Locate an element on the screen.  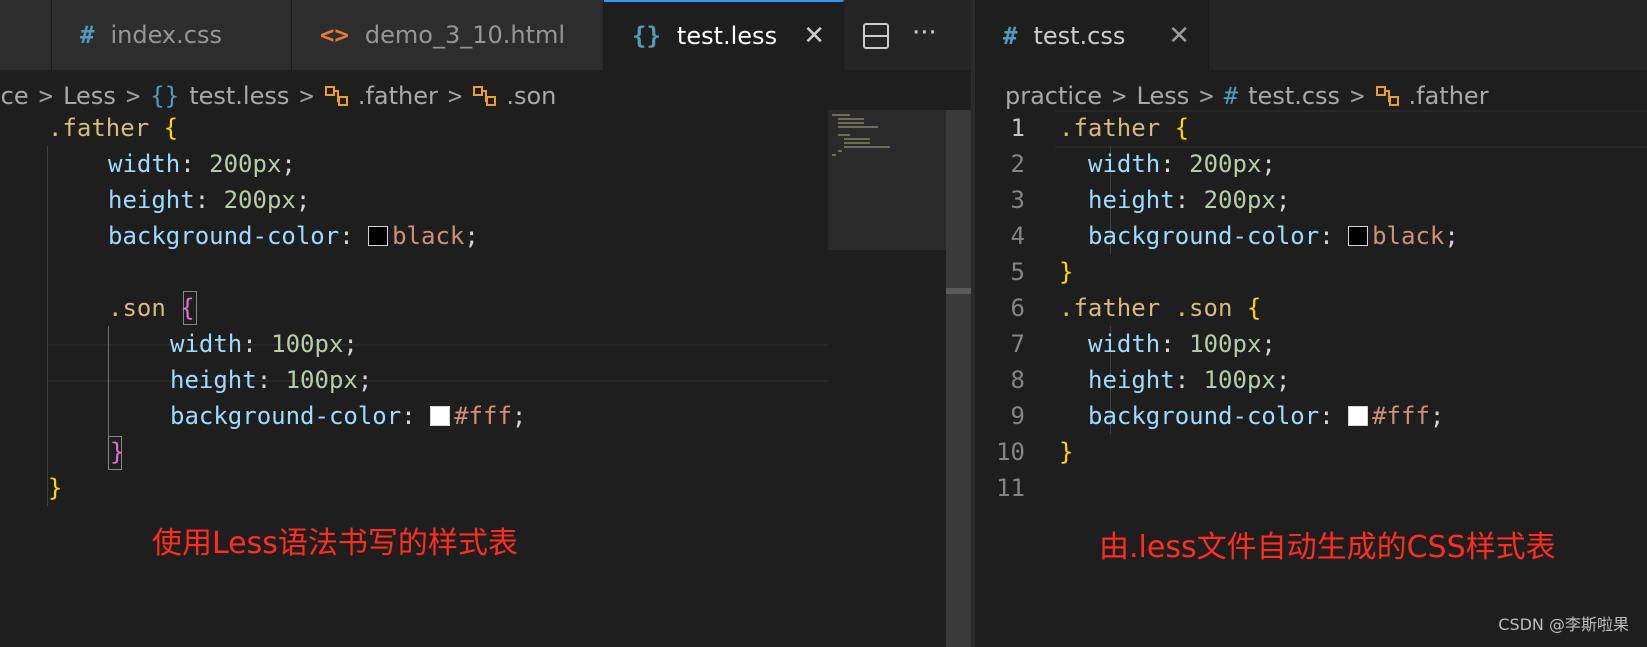
indent-guide is located at coordinates (47, 326).